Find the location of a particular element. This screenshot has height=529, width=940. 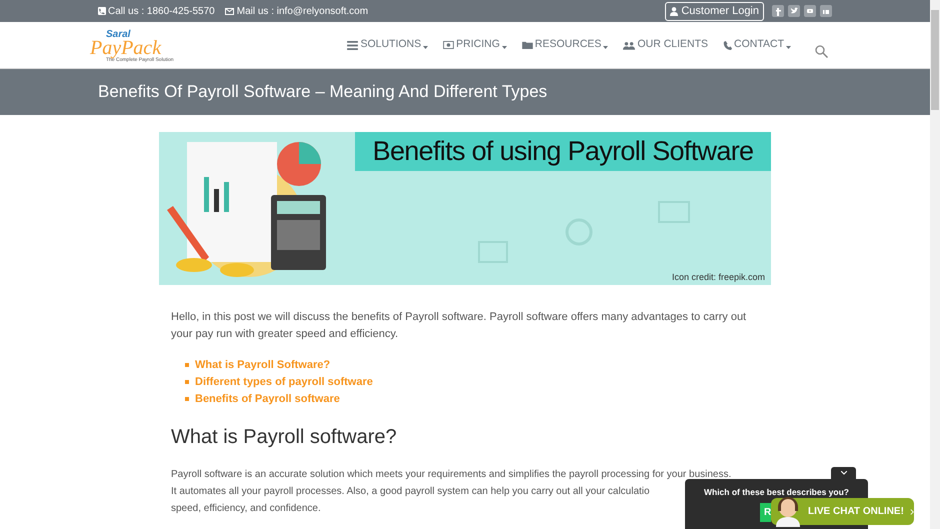

paragraph-line: Payroll software is an accurate solution which meets your requirements and simplifies the payroll processing for your business. is located at coordinates (451, 475).